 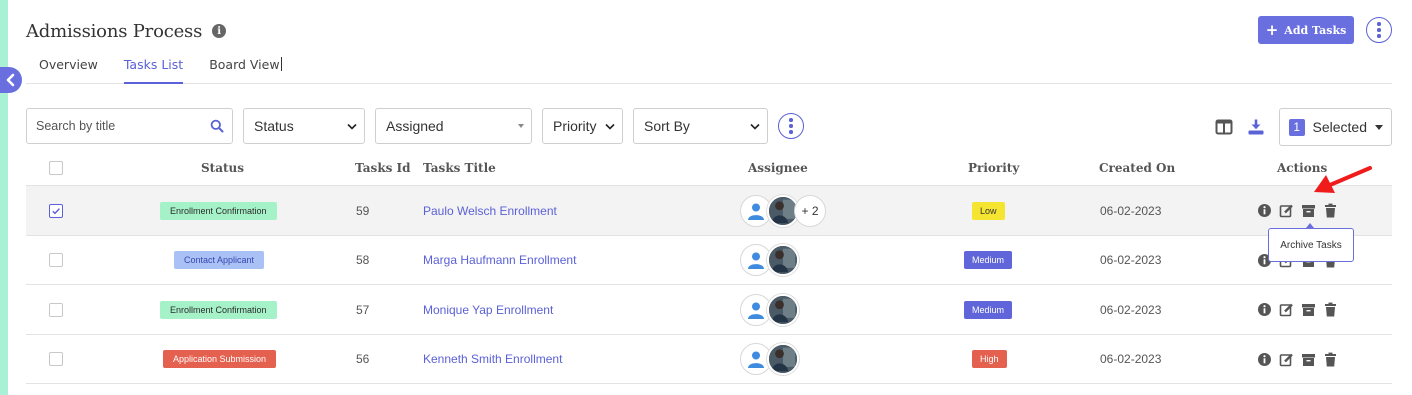 What do you see at coordinates (700, 126) in the screenshot?
I see `sort-by-select: Sort By` at bounding box center [700, 126].